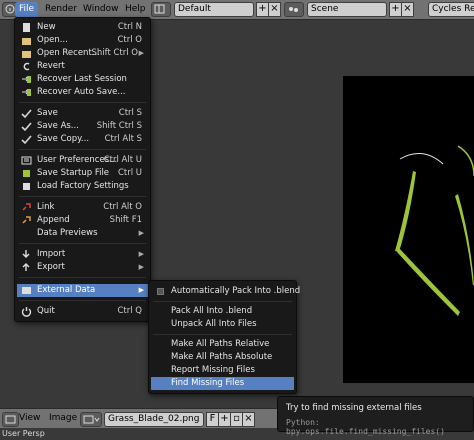 The height and width of the screenshot is (440, 474). What do you see at coordinates (26, 207) in the screenshot?
I see `link-icon` at bounding box center [26, 207].